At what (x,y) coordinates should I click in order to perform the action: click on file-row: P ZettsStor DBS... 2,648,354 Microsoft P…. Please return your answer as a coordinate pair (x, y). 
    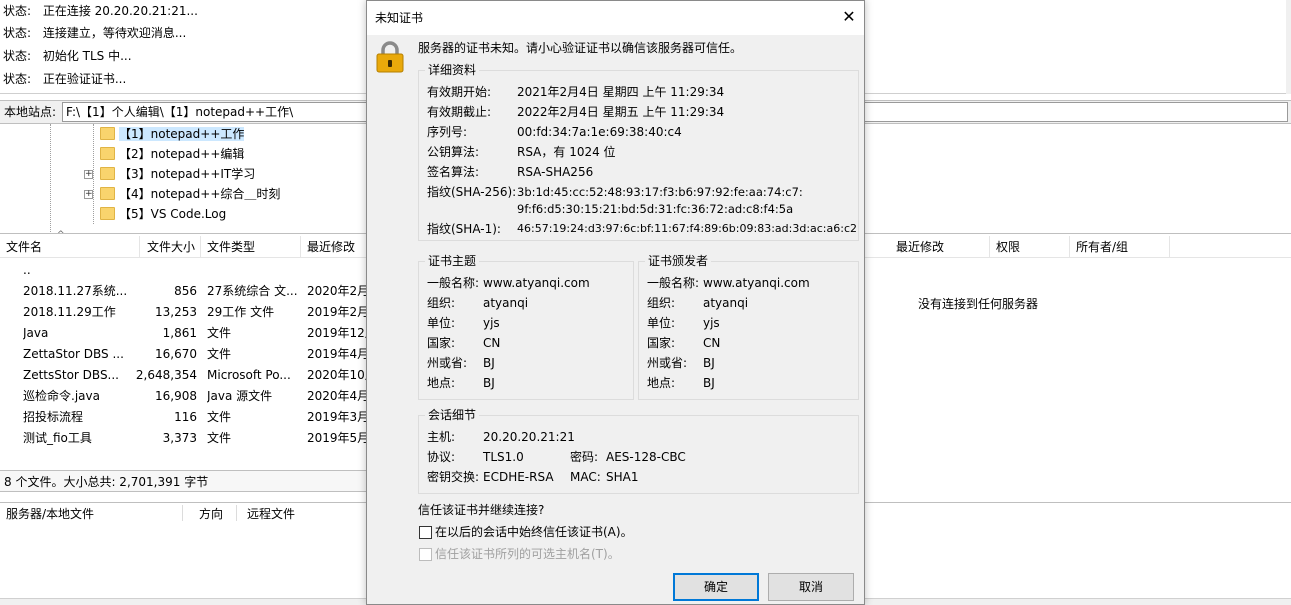
    Looking at the image, I should click on (183, 375).